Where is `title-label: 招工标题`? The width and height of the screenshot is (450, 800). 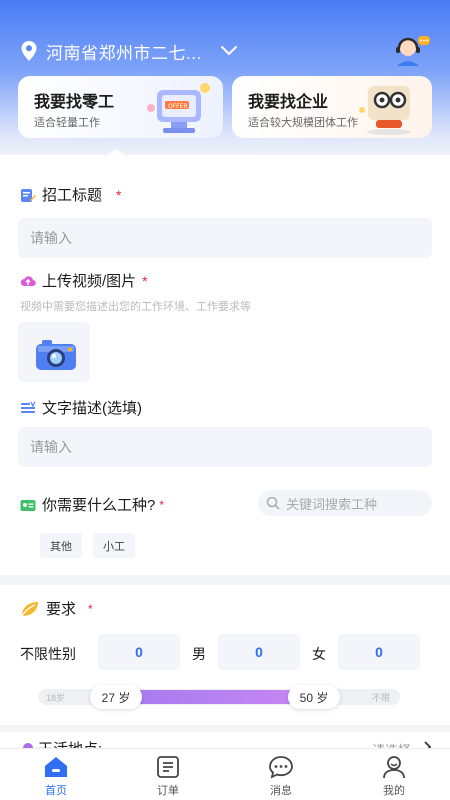
title-label: 招工标题 is located at coordinates (72, 195).